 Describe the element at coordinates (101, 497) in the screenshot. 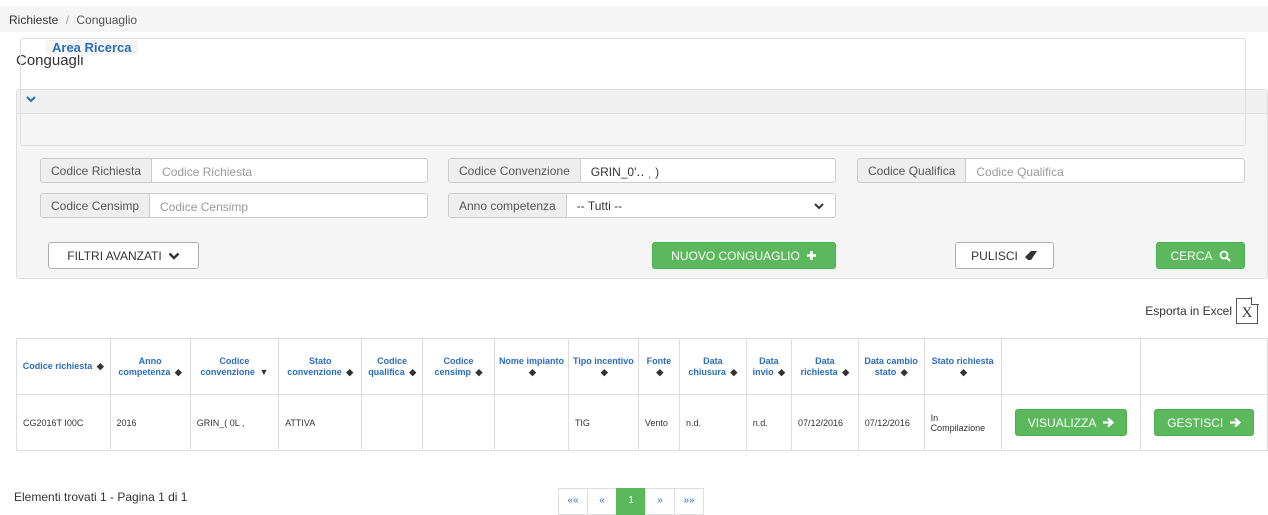

I see `results-count: Elementi trovati 1 - Pagina 1 di 1` at that location.